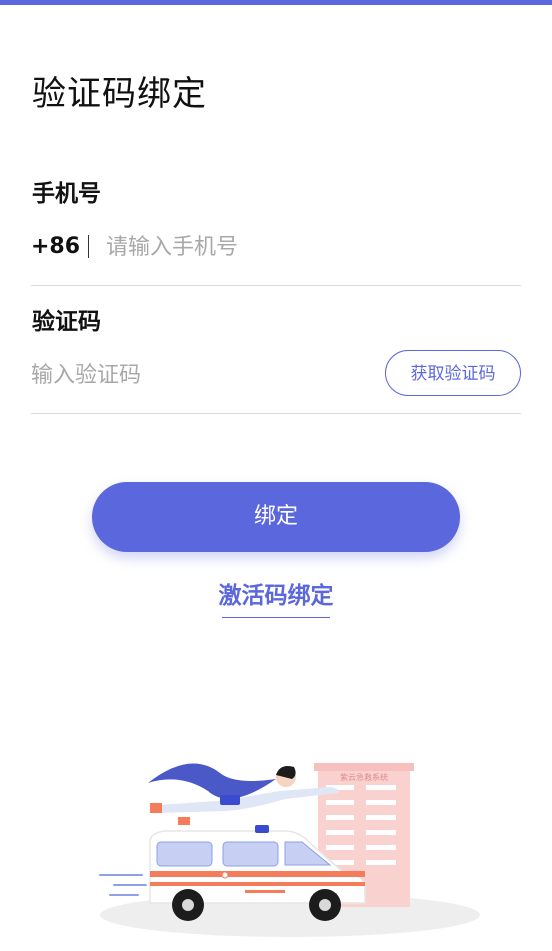  Describe the element at coordinates (276, 2) in the screenshot. I see `top-accent-bar` at that location.